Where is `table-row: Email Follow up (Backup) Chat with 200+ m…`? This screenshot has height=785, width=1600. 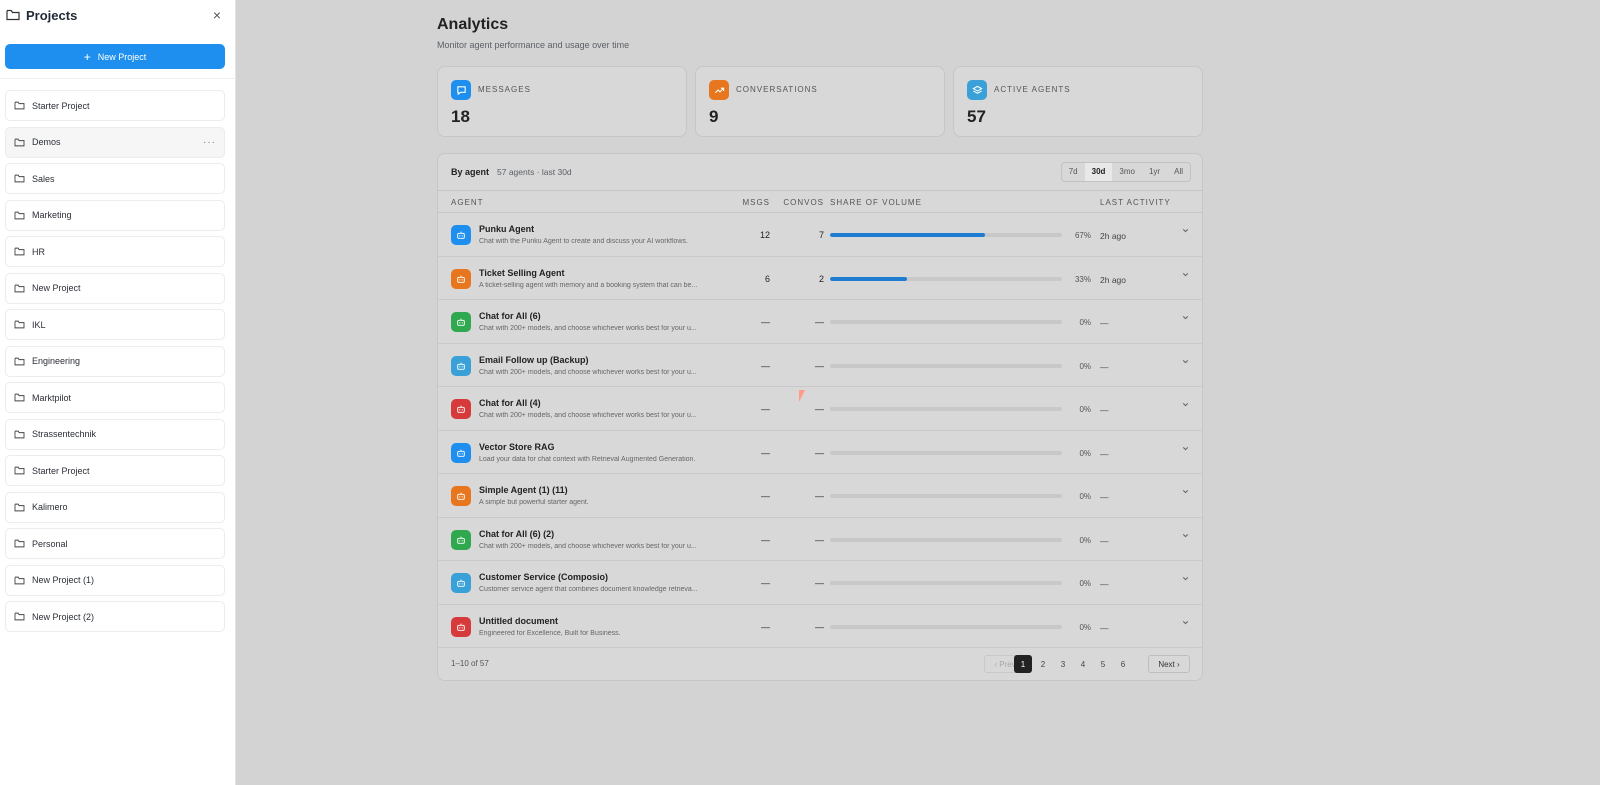
table-row: Email Follow up (Backup) Chat with 200+ m… is located at coordinates (820, 365).